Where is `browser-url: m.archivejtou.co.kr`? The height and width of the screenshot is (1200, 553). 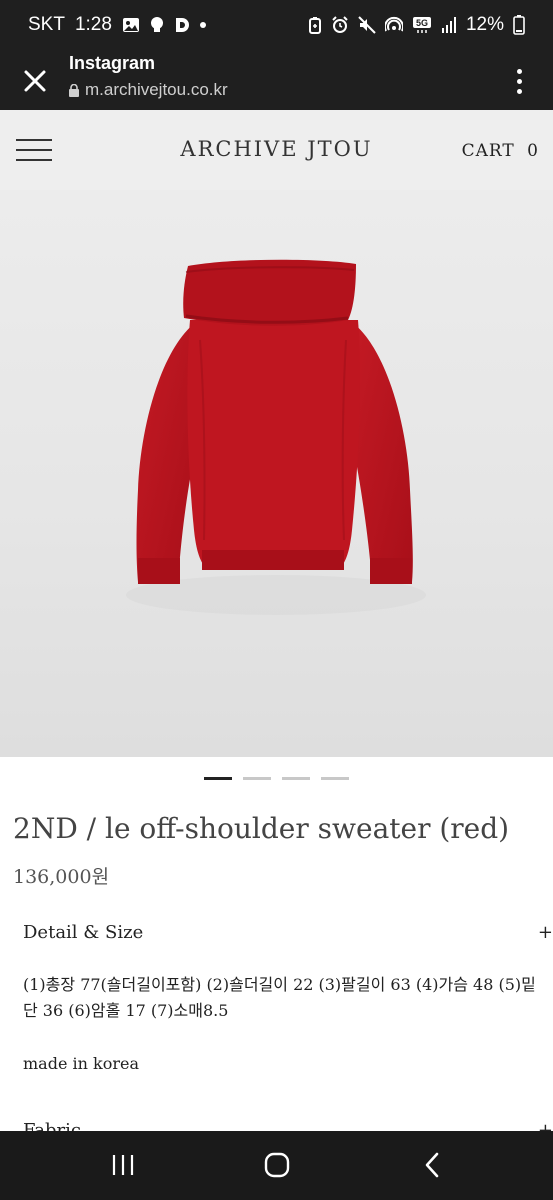 browser-url: m.archivejtou.co.kr is located at coordinates (148, 90).